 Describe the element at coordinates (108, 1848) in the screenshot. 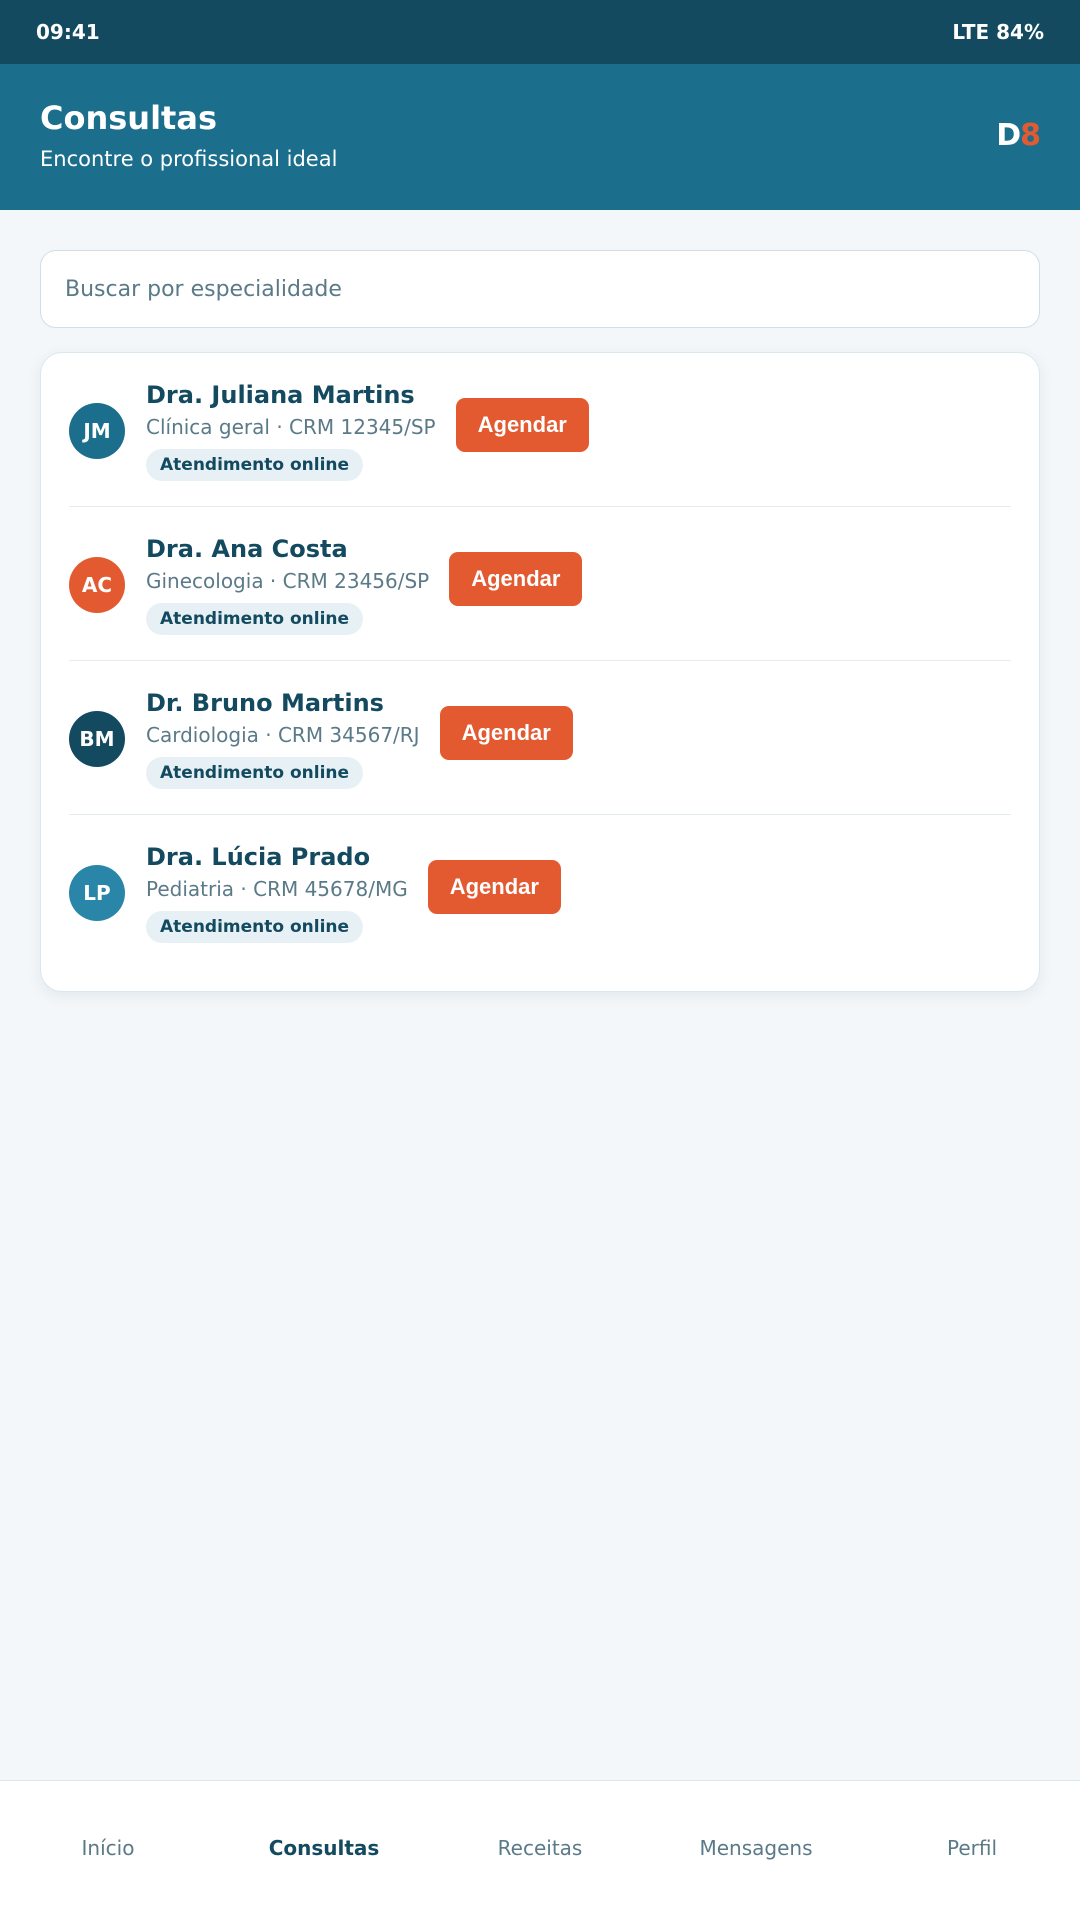

I see `nav-item-inicio: Início` at that location.